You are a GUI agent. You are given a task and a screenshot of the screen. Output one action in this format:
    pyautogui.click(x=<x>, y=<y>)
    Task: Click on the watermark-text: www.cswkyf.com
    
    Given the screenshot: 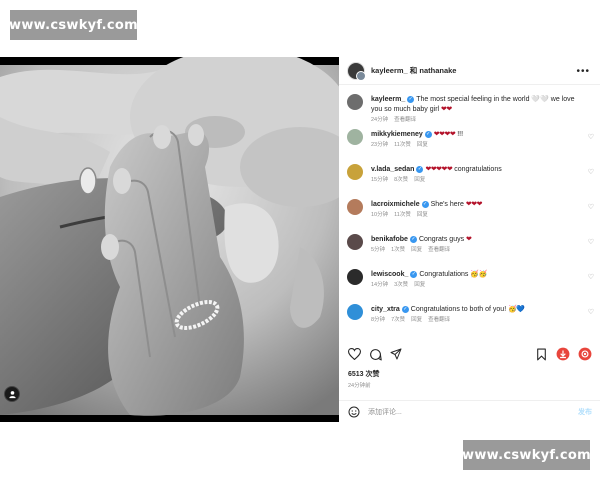 What is the action you would take?
    pyautogui.click(x=73, y=25)
    